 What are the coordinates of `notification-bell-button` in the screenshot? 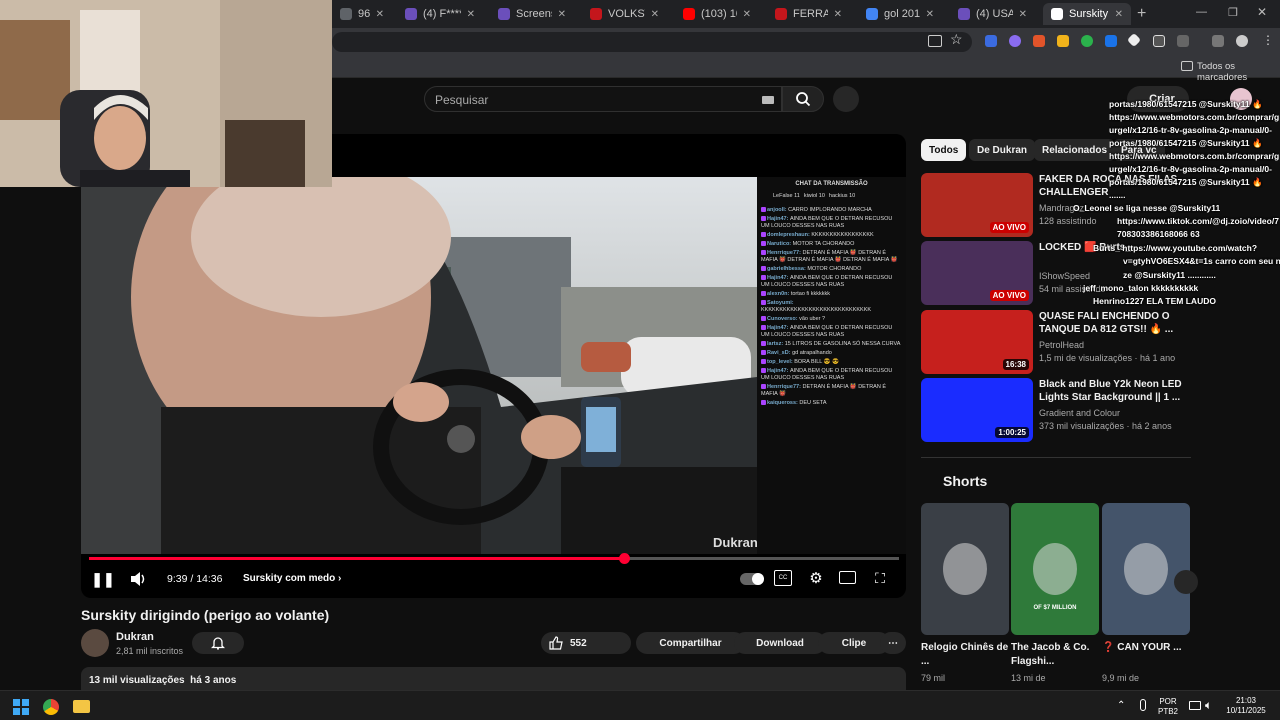 It's located at (218, 643).